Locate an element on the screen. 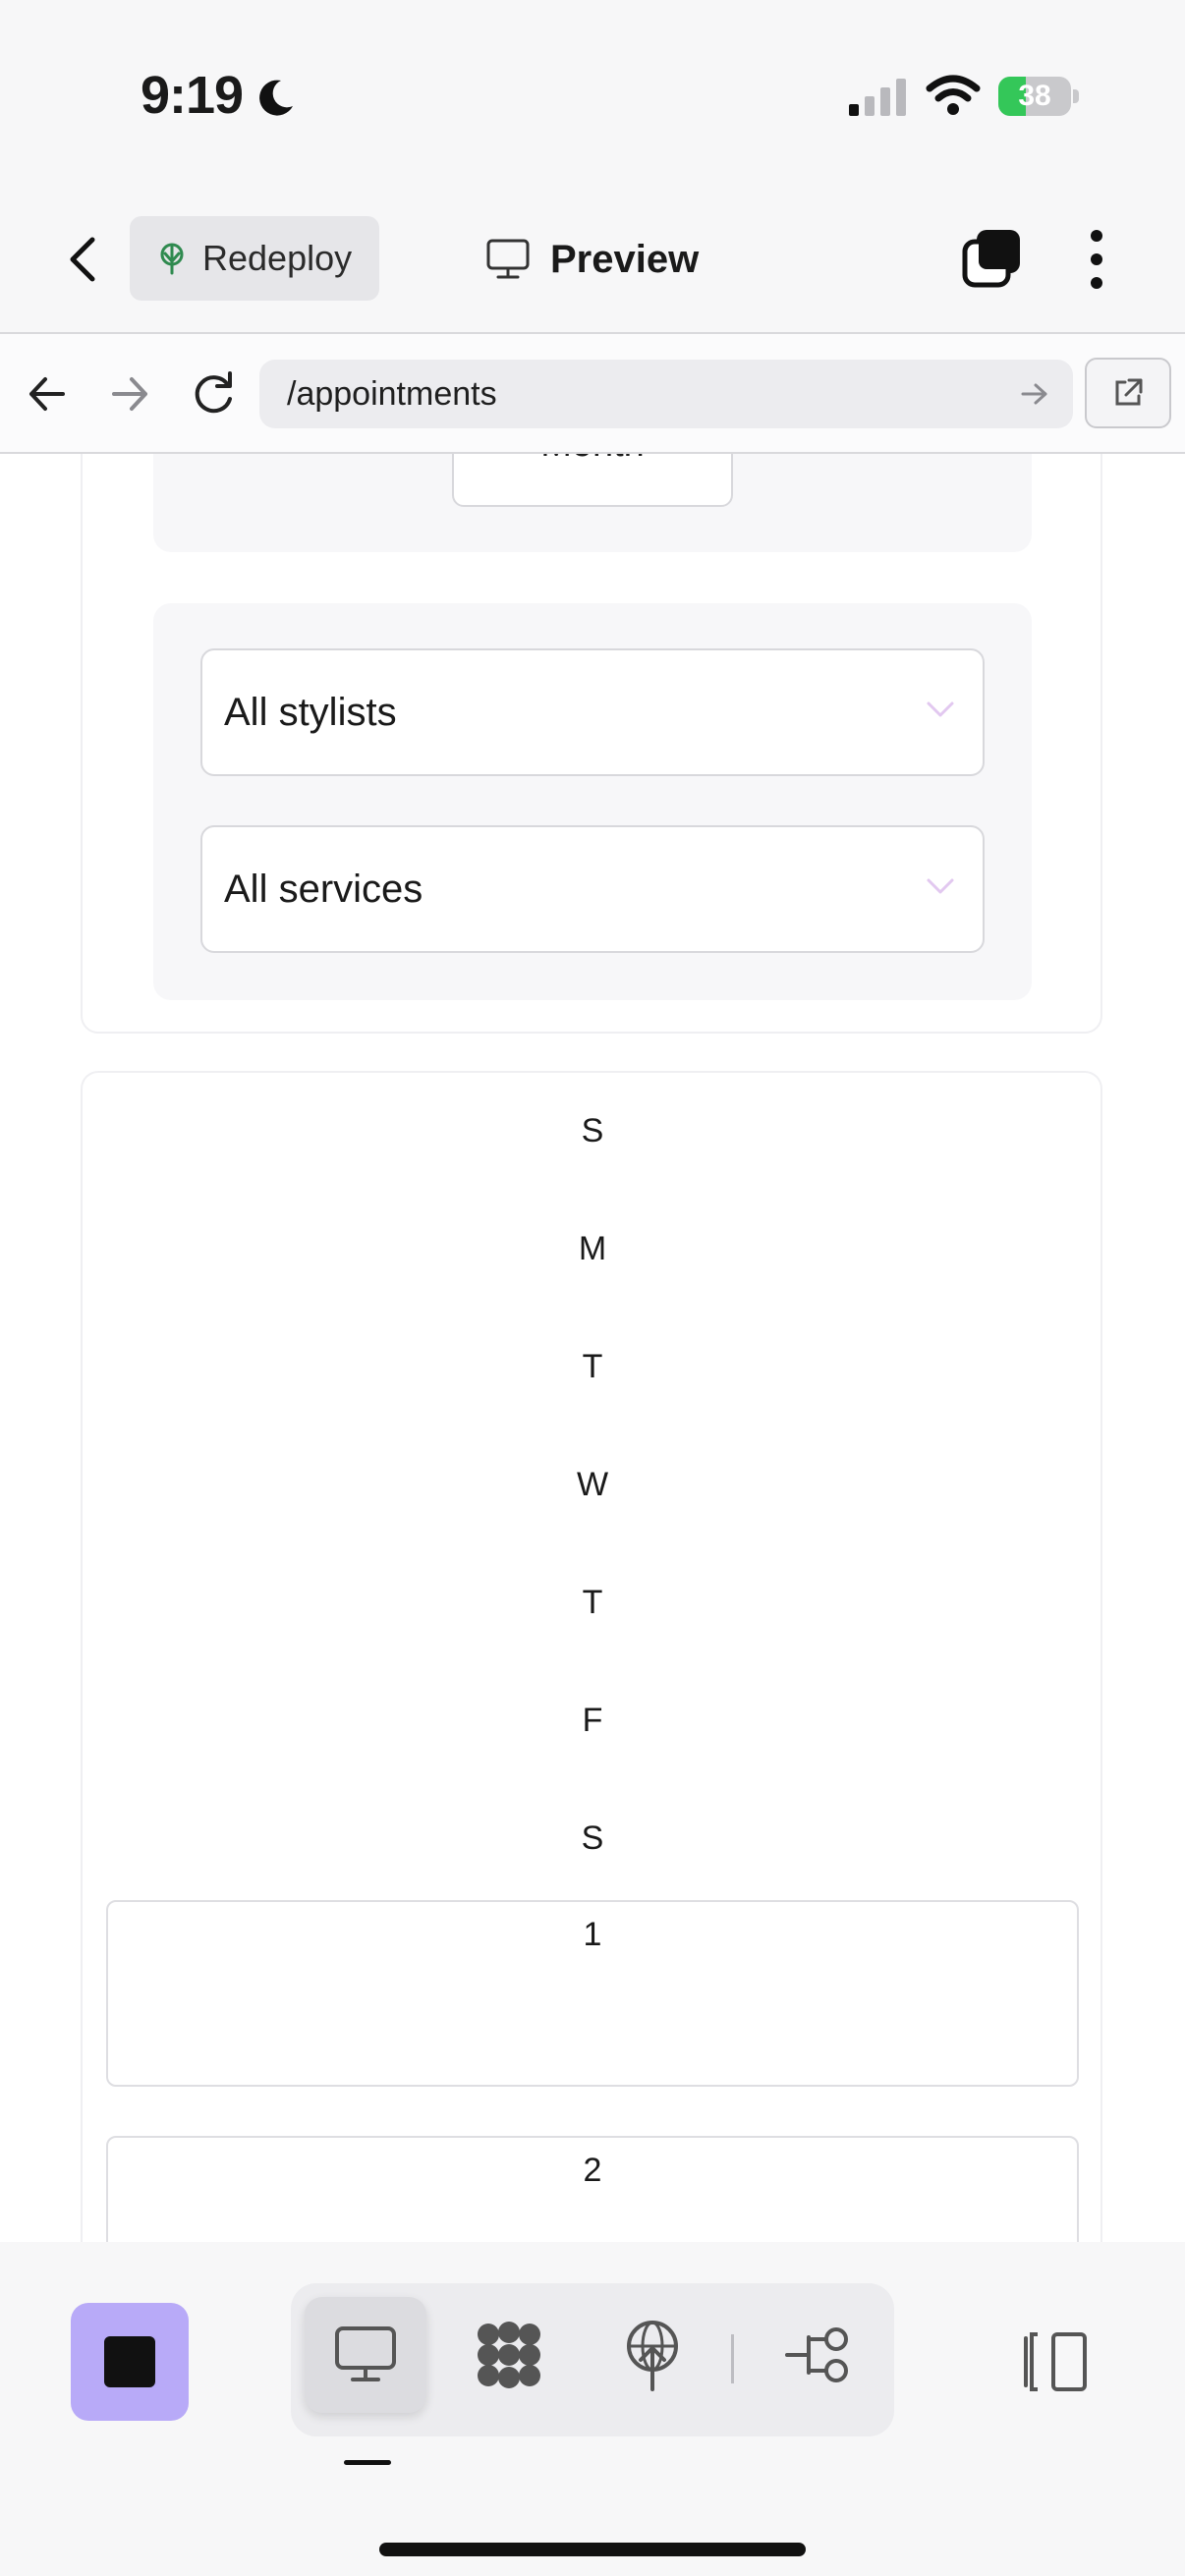 Image resolution: width=1185 pixels, height=2576 pixels. top-navigation: Redeploy Preview is located at coordinates (592, 260).